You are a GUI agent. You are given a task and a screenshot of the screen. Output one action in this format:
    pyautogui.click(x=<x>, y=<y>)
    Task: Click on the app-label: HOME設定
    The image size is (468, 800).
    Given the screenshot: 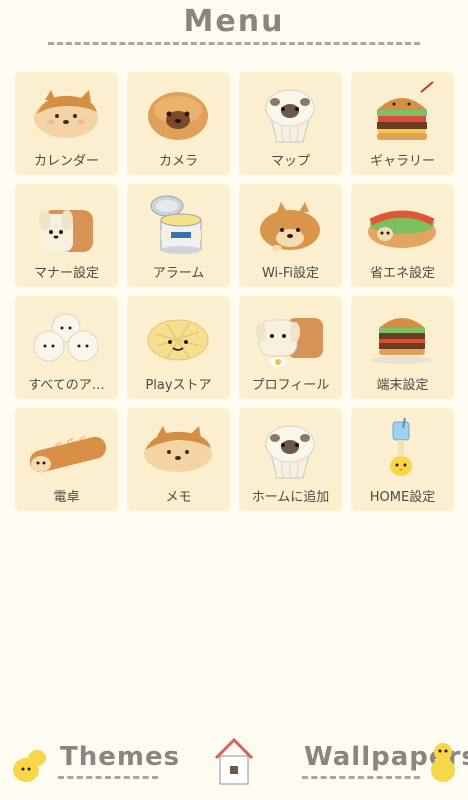 What is the action you would take?
    pyautogui.click(x=402, y=497)
    